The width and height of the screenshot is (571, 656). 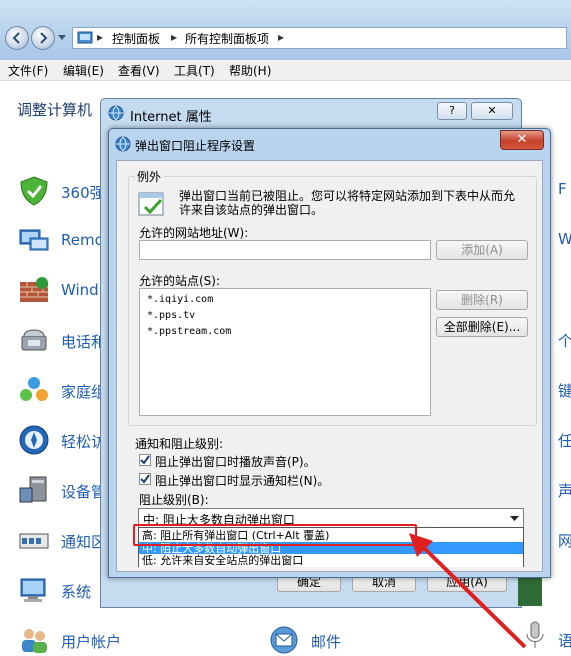 What do you see at coordinates (285, 352) in the screenshot?
I see `allowed-sites-list` at bounding box center [285, 352].